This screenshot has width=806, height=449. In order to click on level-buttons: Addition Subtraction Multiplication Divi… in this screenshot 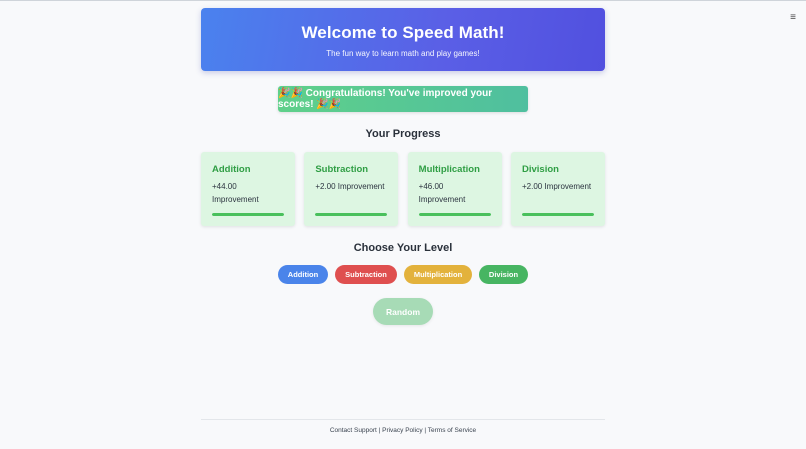, I will do `click(403, 274)`.